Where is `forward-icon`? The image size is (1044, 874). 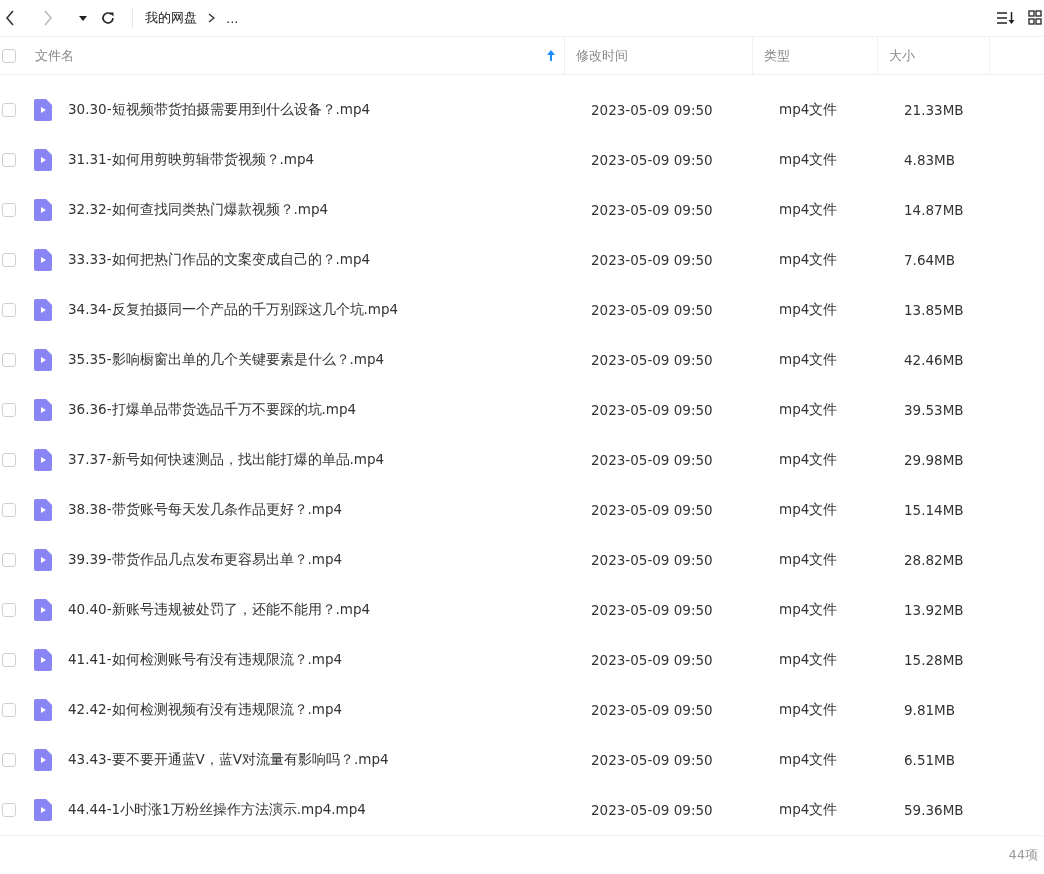
forward-icon is located at coordinates (48, 18).